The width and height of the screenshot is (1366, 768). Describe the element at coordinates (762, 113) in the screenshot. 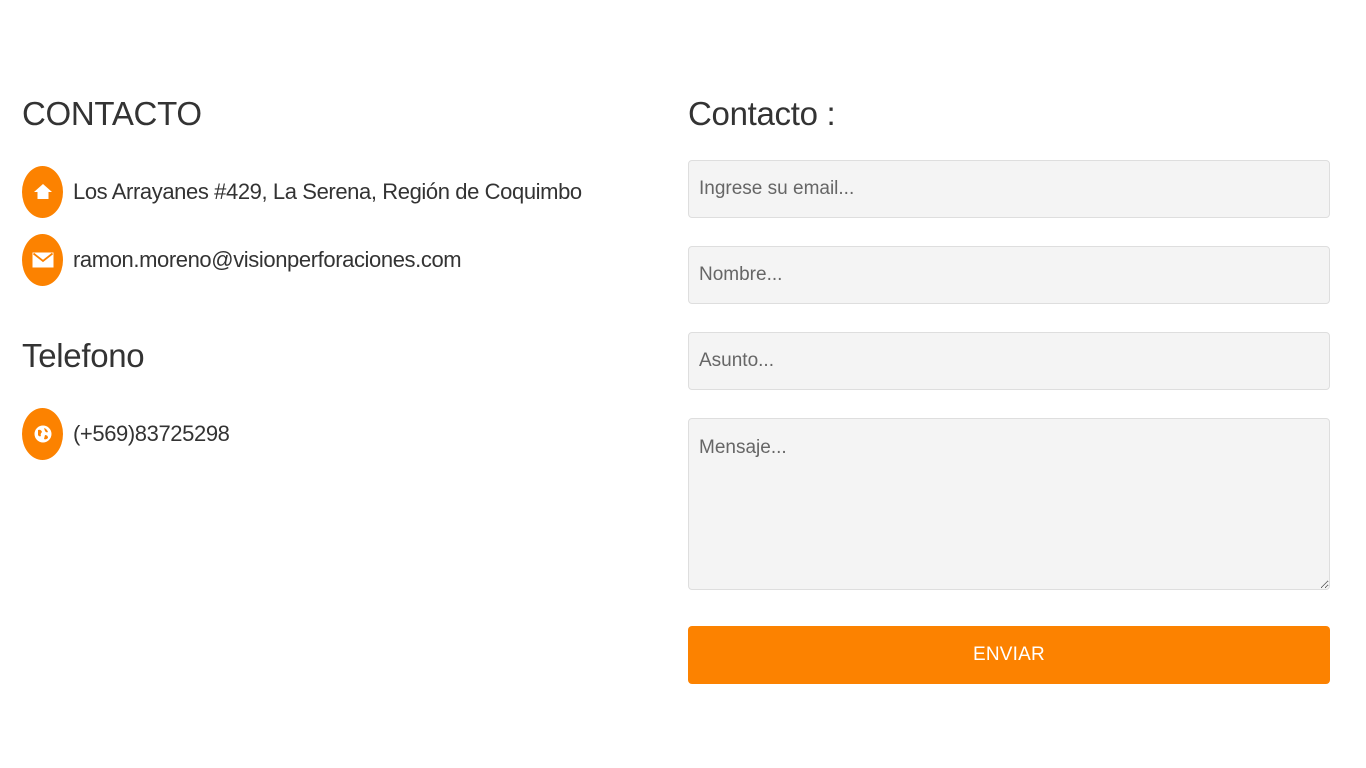

I see `contact-form-title: Contacto :` at that location.